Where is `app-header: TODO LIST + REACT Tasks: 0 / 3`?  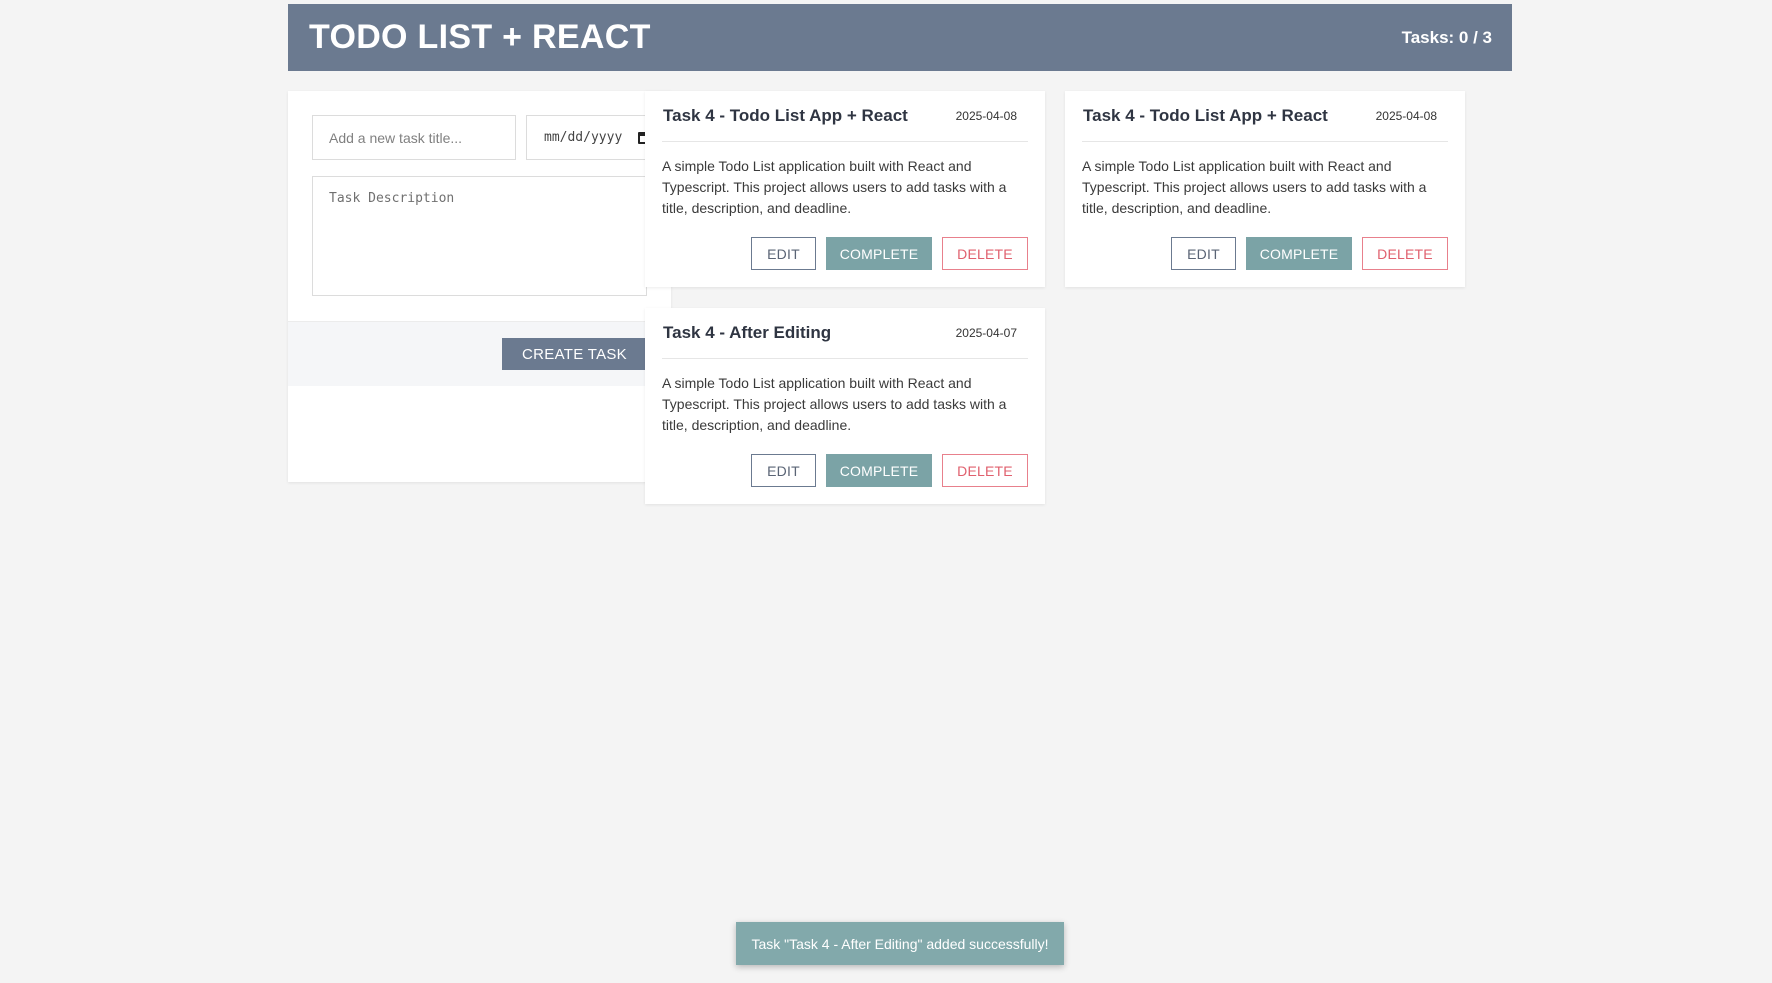
app-header: TODO LIST + REACT Tasks: 0 / 3 is located at coordinates (900, 37).